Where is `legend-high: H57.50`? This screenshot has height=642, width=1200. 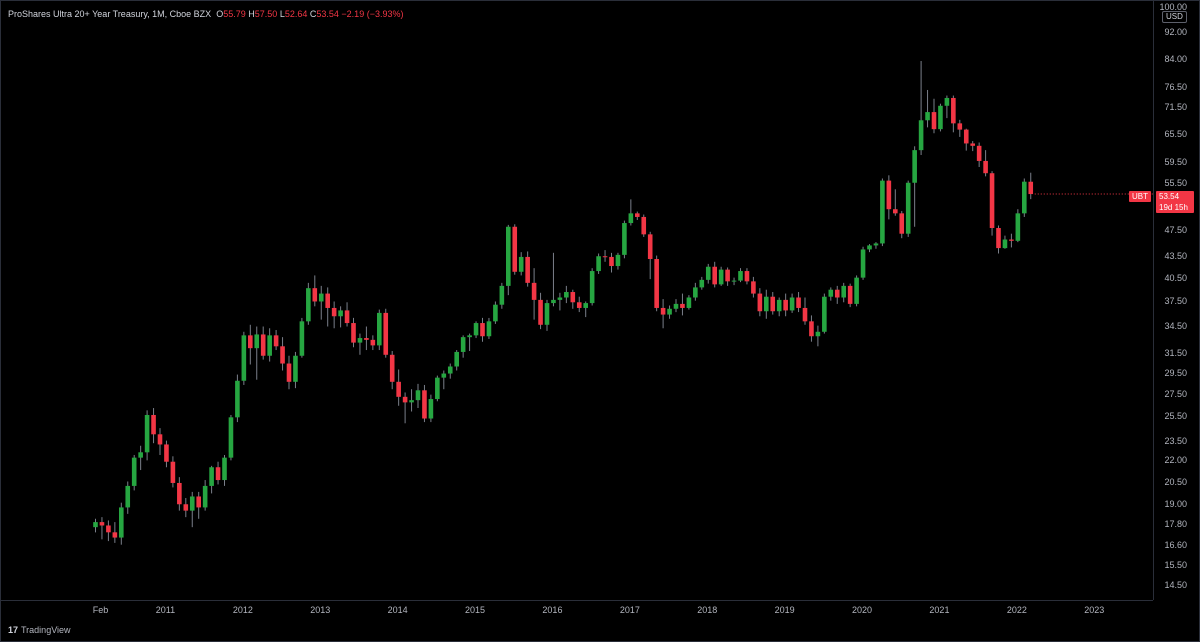
legend-high: H57.50 is located at coordinates (263, 14).